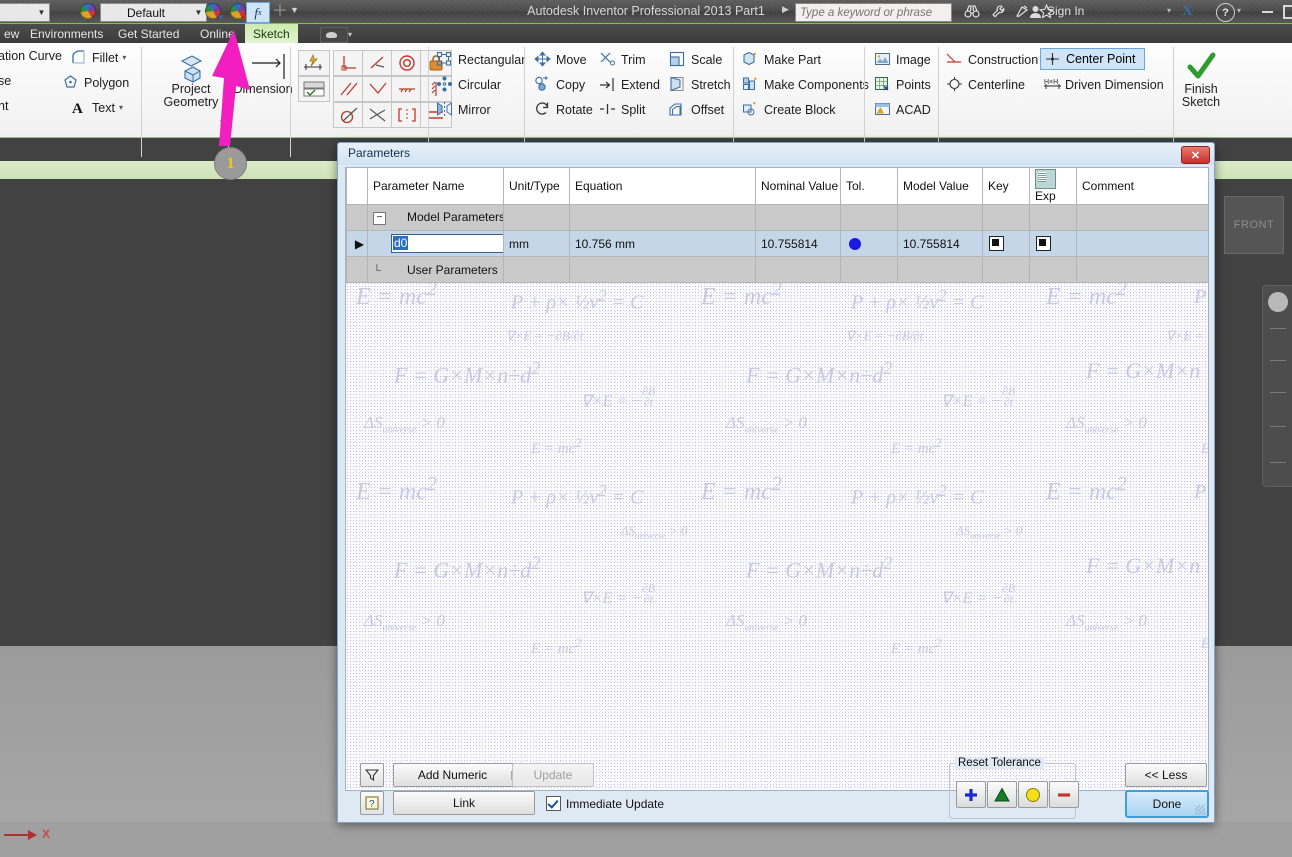  I want to click on ribbon-btn-acad: ACAD, so click(902, 109).